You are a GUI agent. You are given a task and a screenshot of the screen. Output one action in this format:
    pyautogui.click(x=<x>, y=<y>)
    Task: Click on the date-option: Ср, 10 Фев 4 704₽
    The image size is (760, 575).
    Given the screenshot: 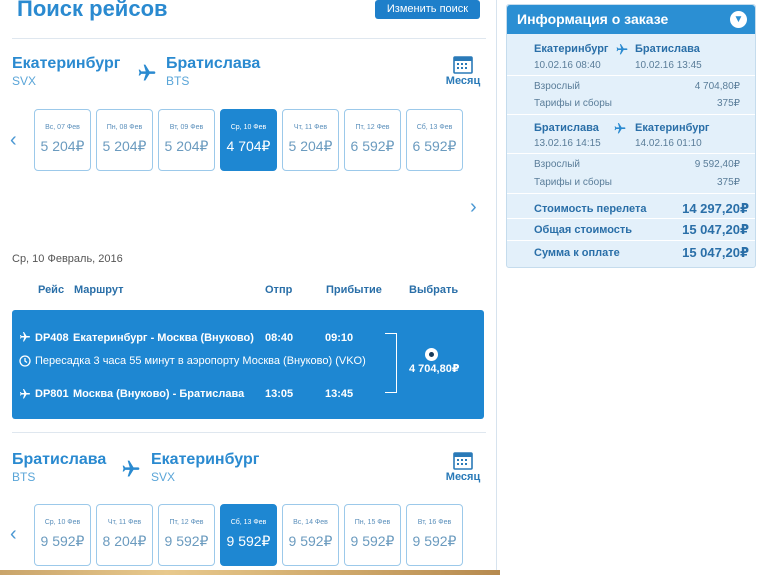 What is the action you would take?
    pyautogui.click(x=248, y=140)
    